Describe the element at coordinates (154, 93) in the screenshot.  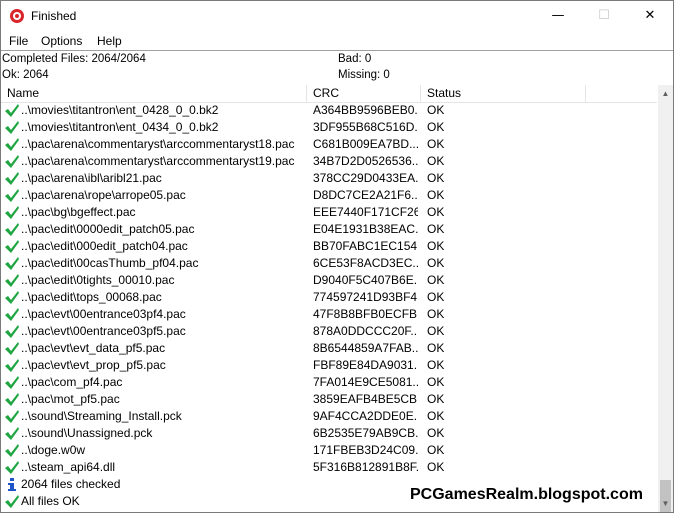
I see `column-header-name: Name` at that location.